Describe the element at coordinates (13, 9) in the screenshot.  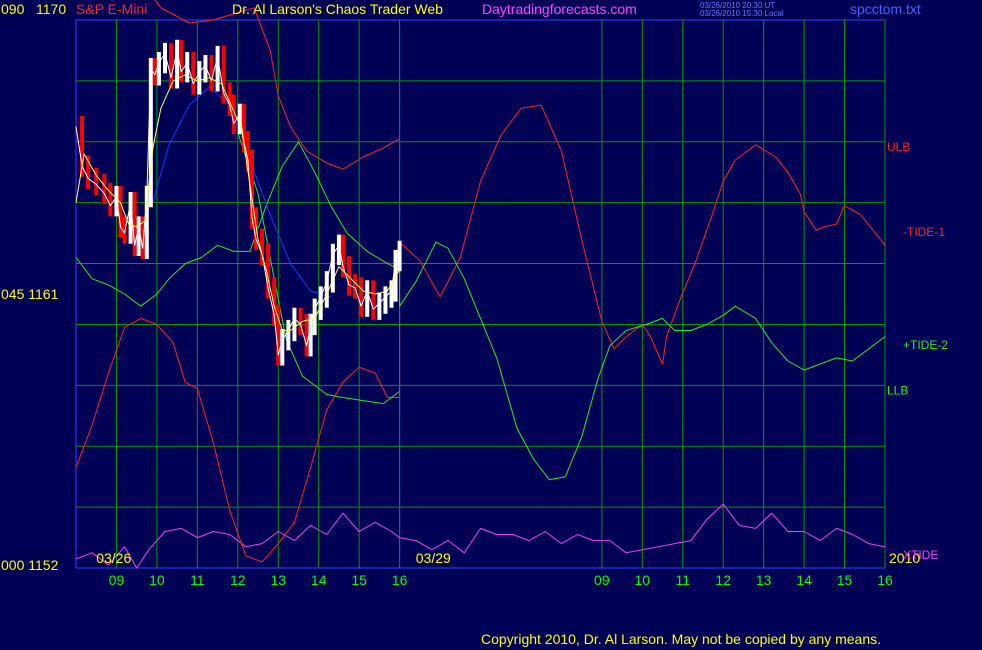
I see `left-scale-header-value: 090` at that location.